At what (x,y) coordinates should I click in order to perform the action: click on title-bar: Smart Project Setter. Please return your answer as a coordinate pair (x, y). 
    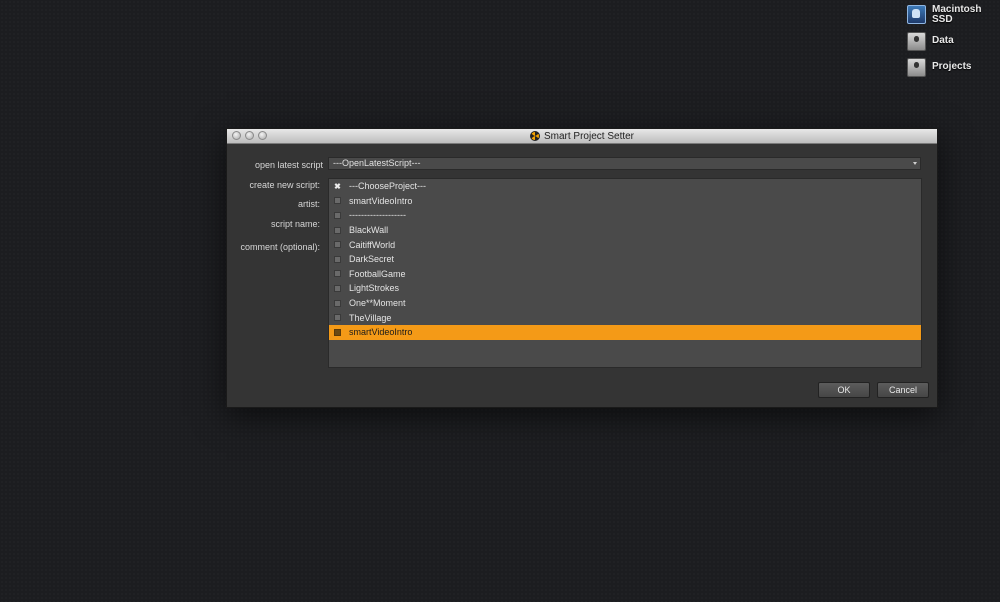
    Looking at the image, I should click on (582, 136).